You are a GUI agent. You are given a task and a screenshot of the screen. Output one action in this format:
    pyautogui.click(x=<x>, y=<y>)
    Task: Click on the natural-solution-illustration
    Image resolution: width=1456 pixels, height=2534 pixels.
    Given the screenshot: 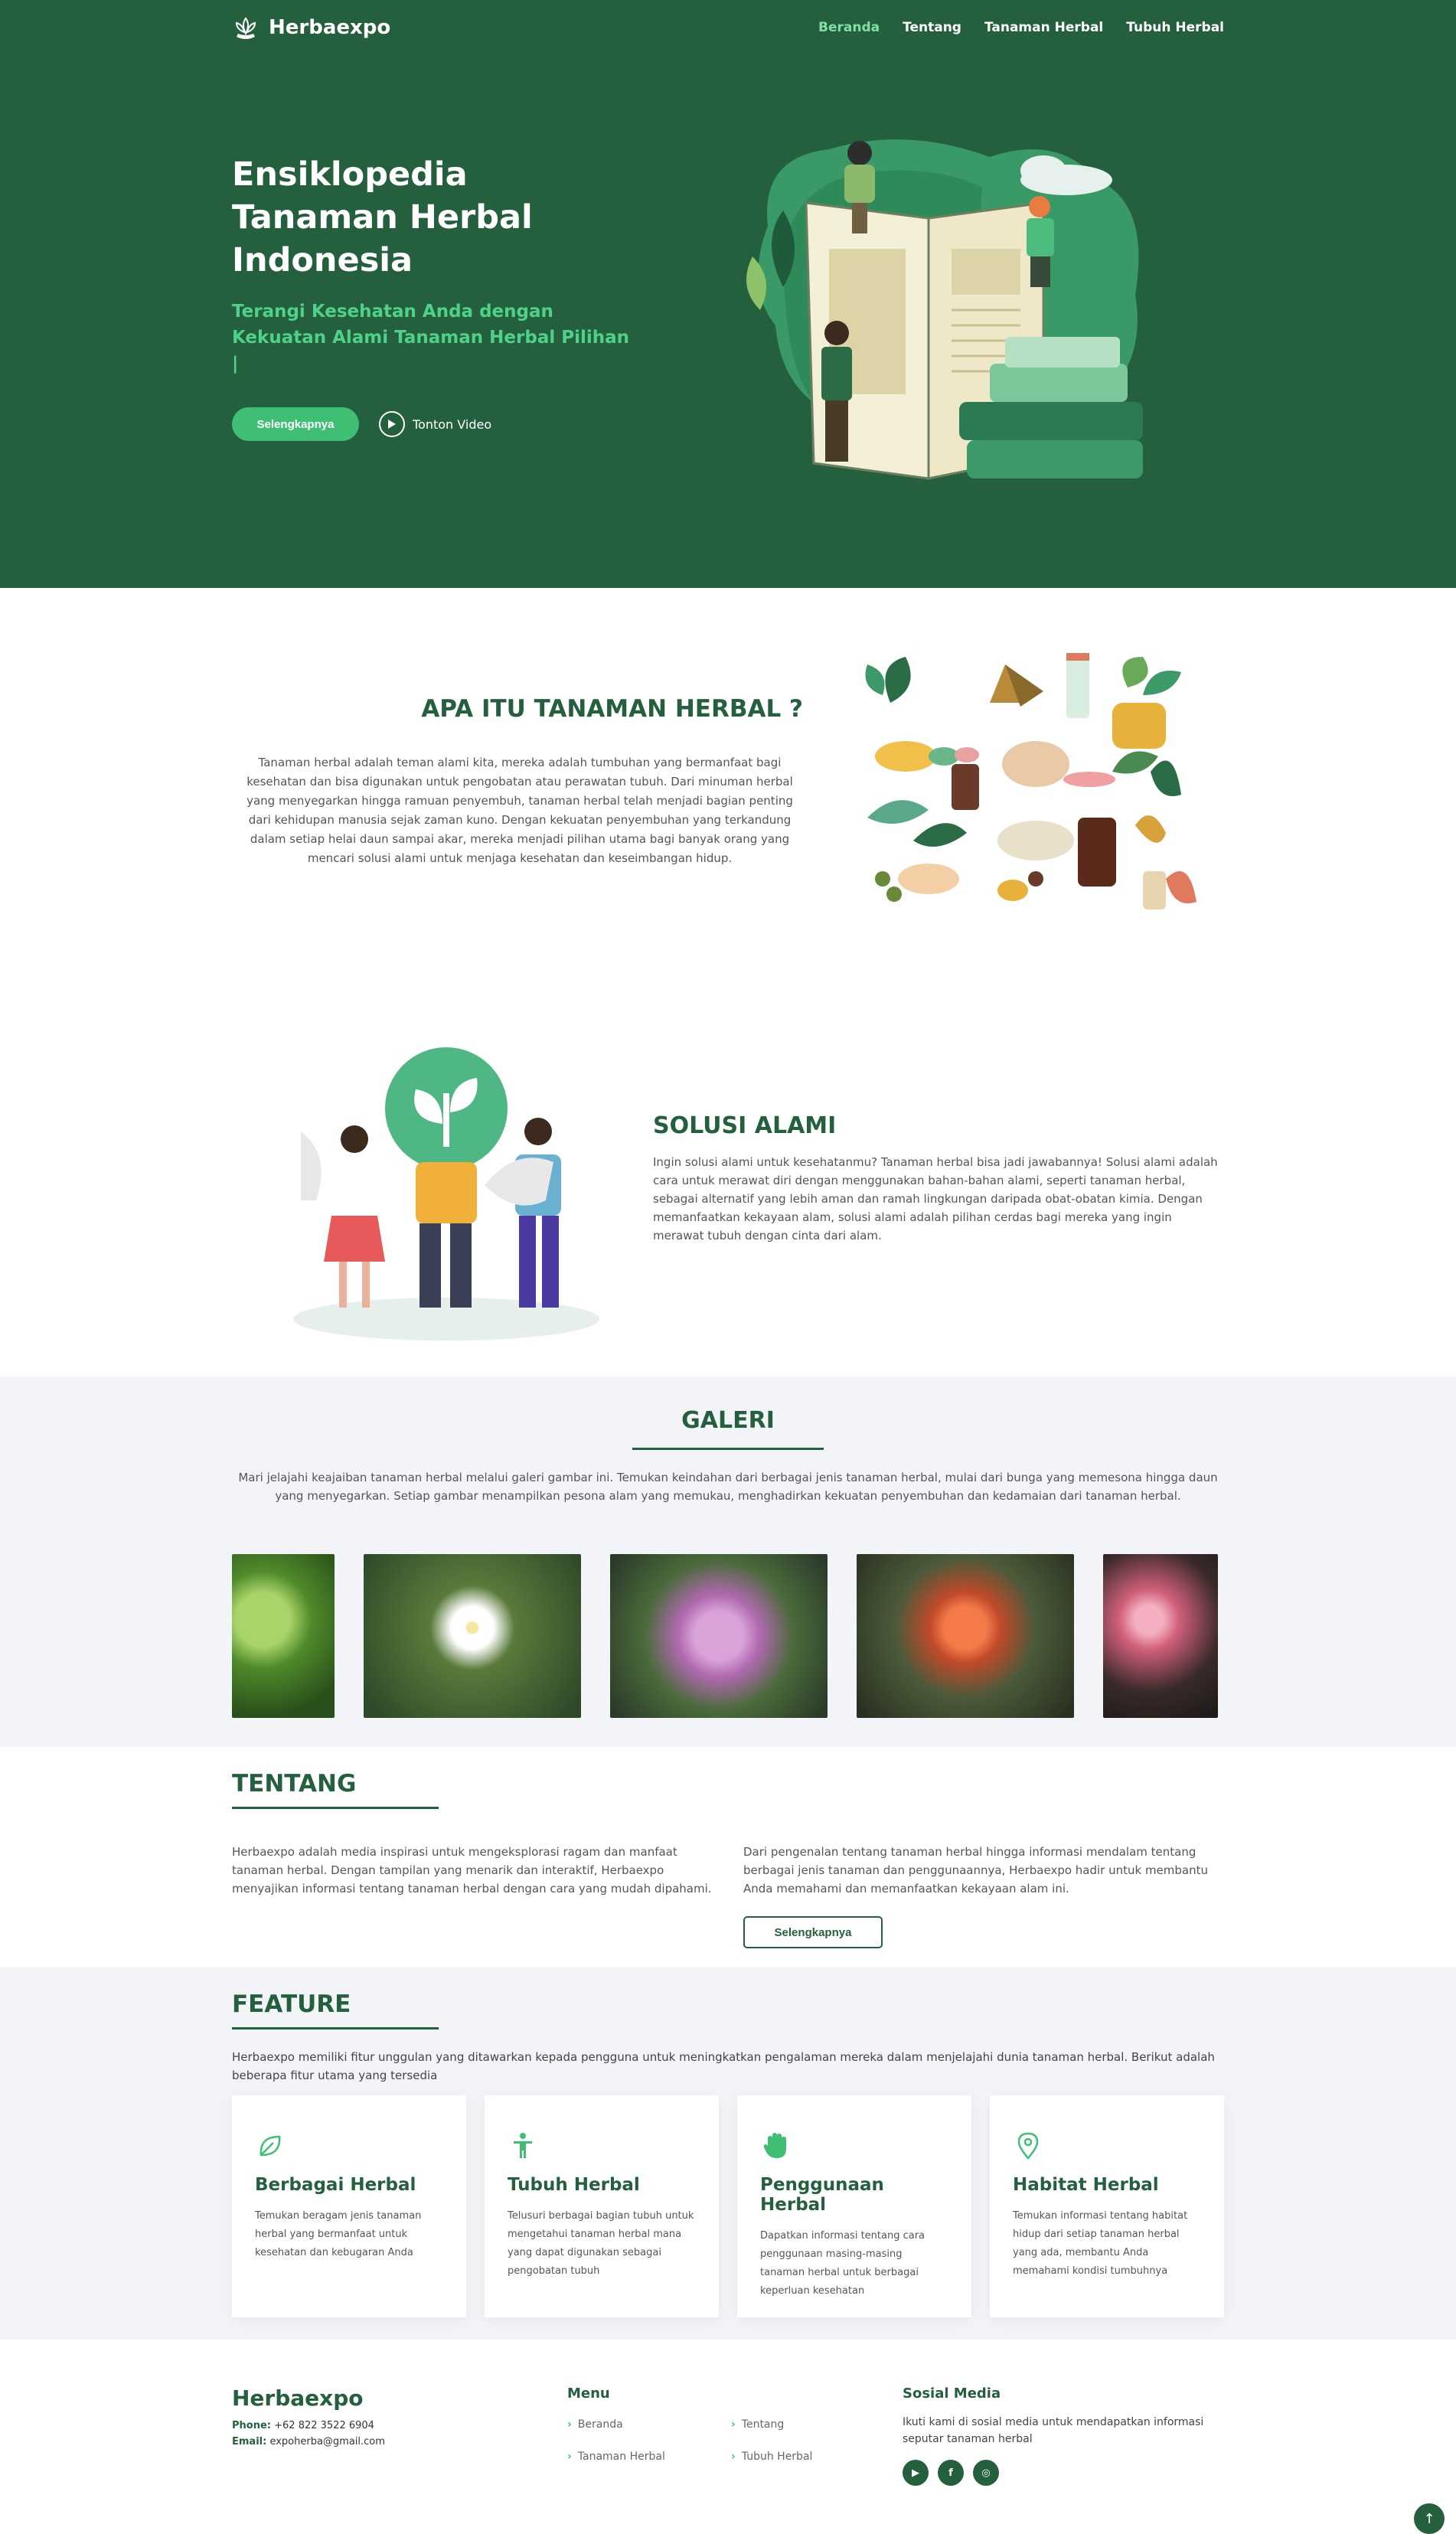 What is the action you would take?
    pyautogui.click(x=446, y=1193)
    